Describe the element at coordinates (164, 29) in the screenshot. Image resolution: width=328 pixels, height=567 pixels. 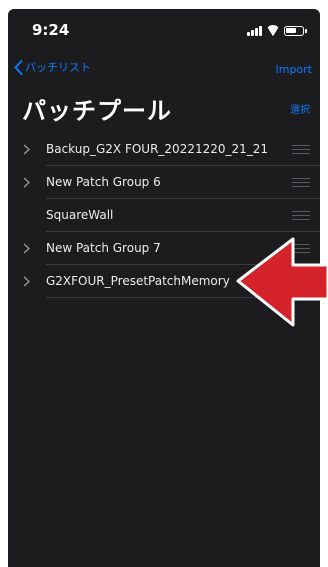
I see `status-bar: 9:24` at that location.